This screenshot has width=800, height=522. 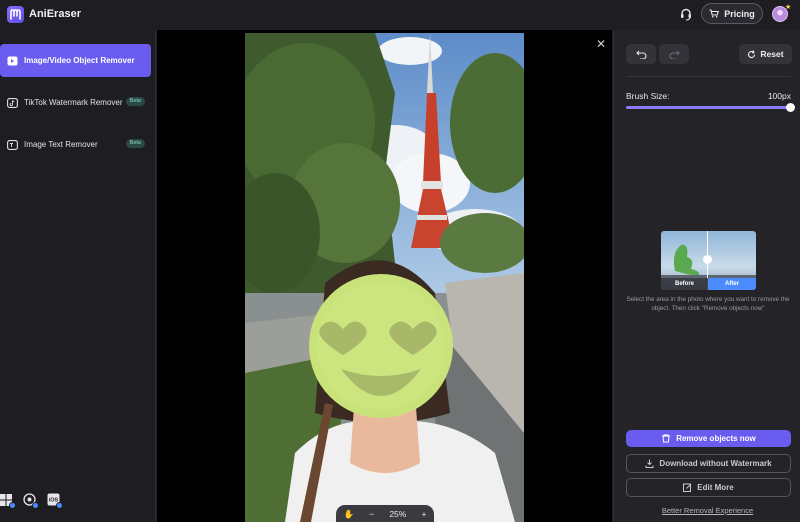 I want to click on compare-handle, so click(x=707, y=259).